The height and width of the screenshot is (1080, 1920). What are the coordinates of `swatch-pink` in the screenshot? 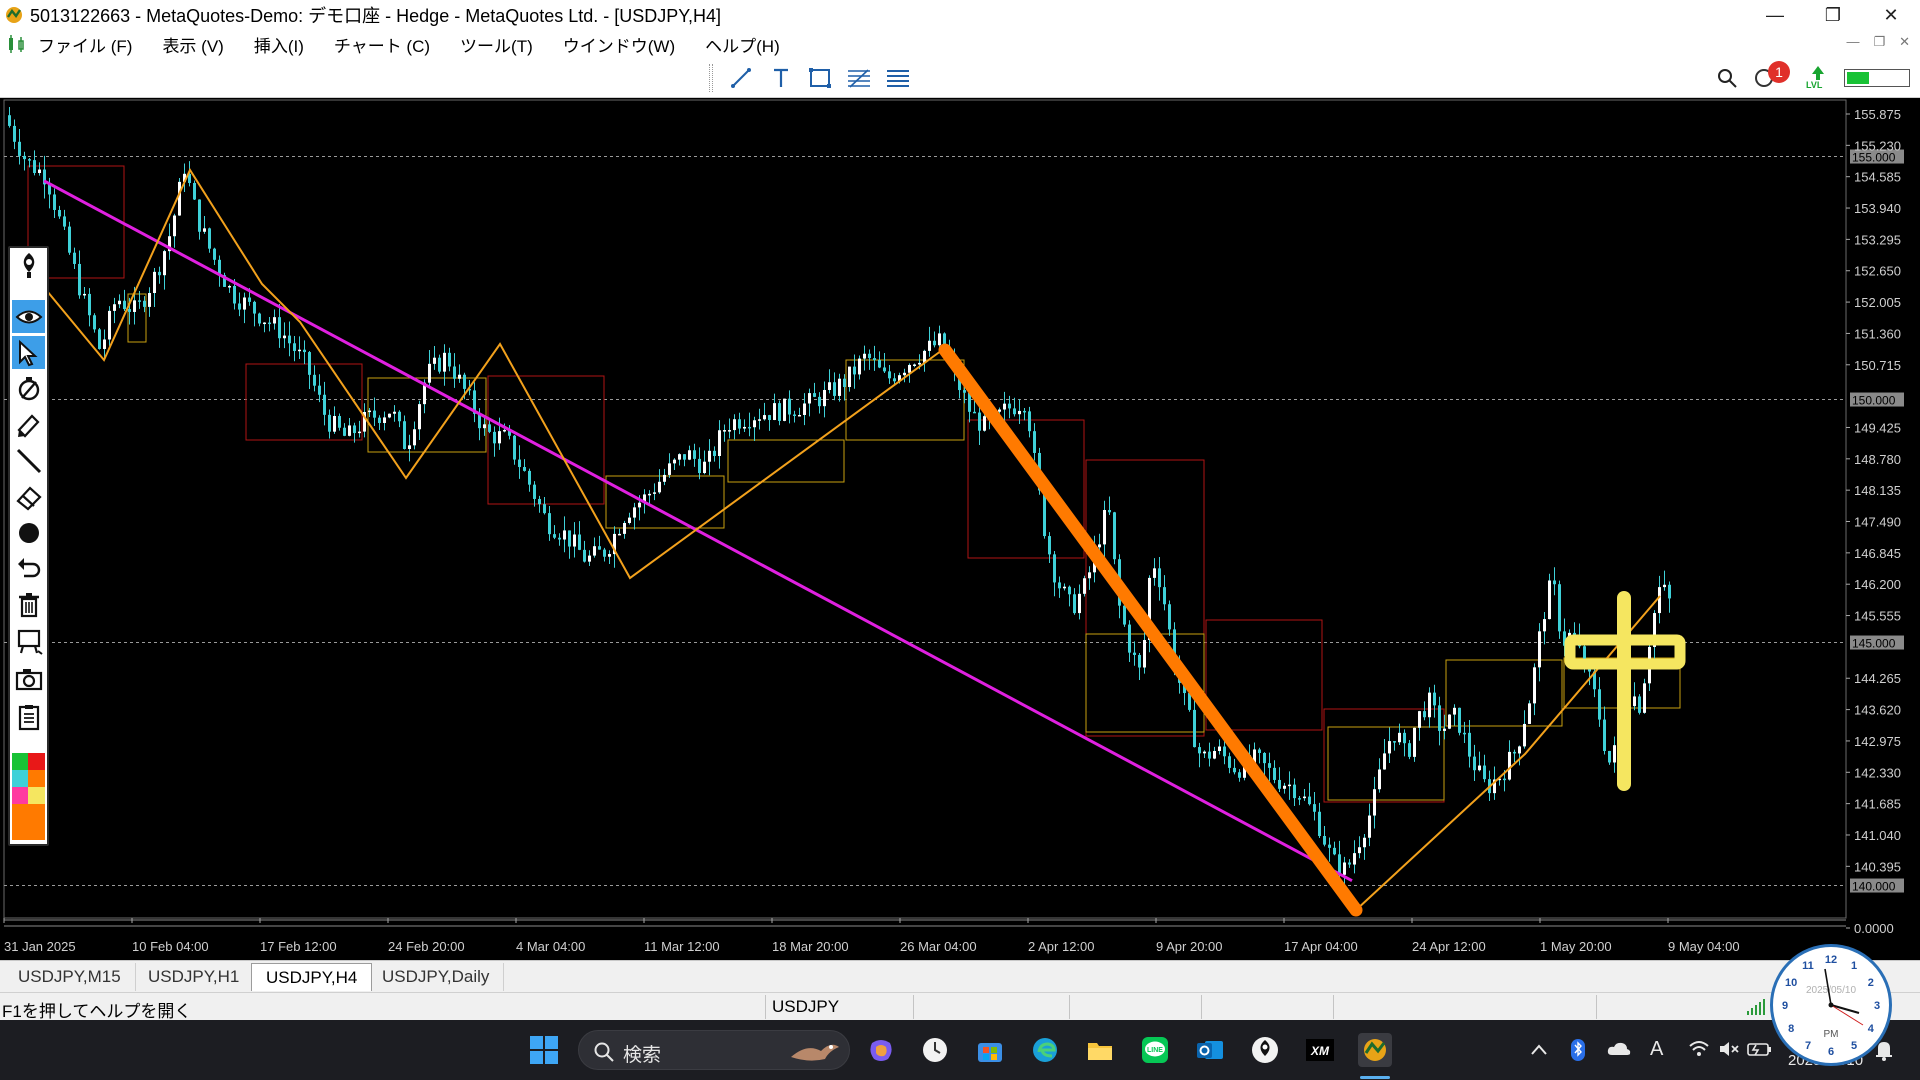 It's located at (20, 795).